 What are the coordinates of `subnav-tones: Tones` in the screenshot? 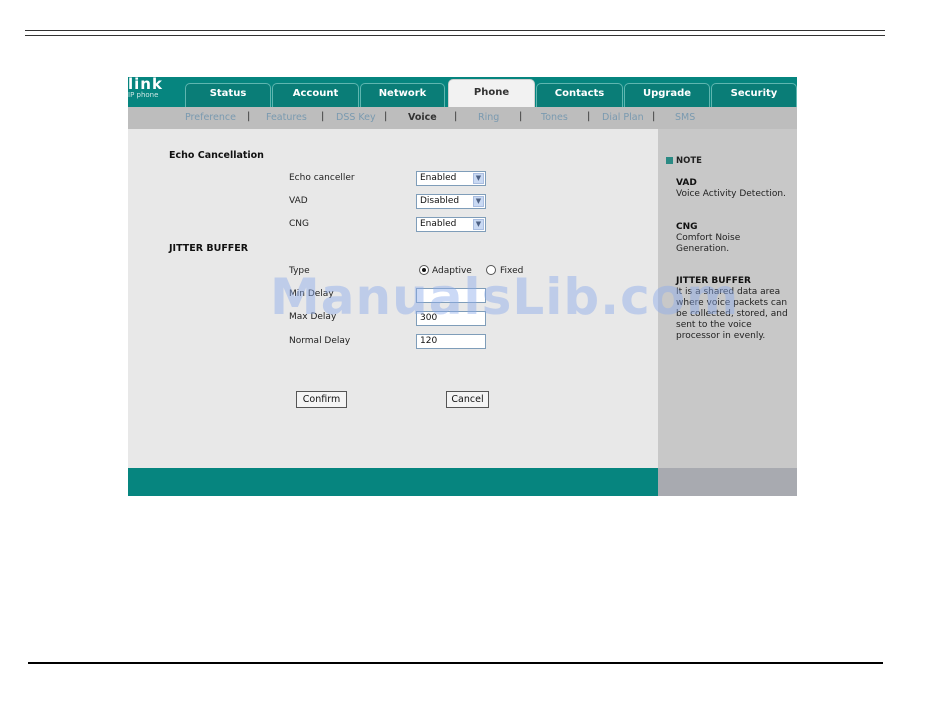 It's located at (554, 117).